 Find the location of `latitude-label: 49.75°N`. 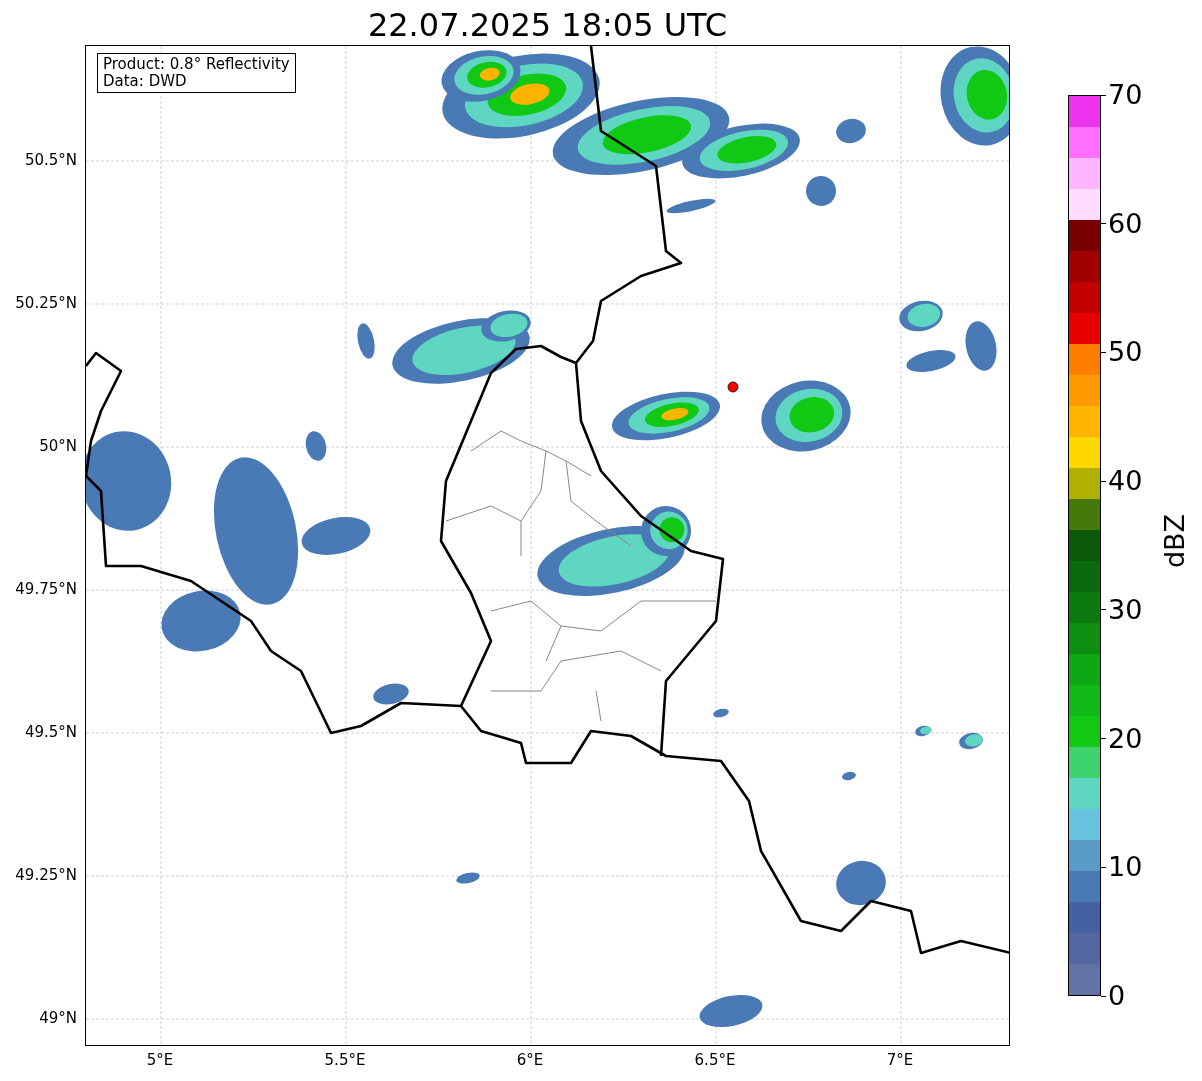

latitude-label: 49.75°N is located at coordinates (46, 589).